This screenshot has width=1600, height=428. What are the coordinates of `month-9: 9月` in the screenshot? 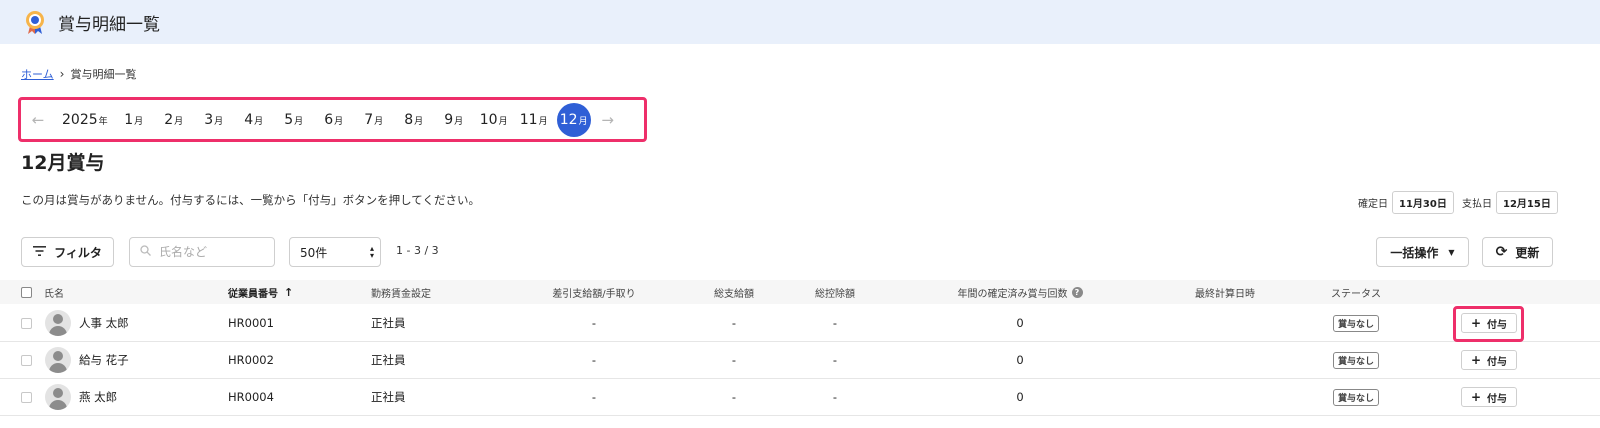 It's located at (454, 120).